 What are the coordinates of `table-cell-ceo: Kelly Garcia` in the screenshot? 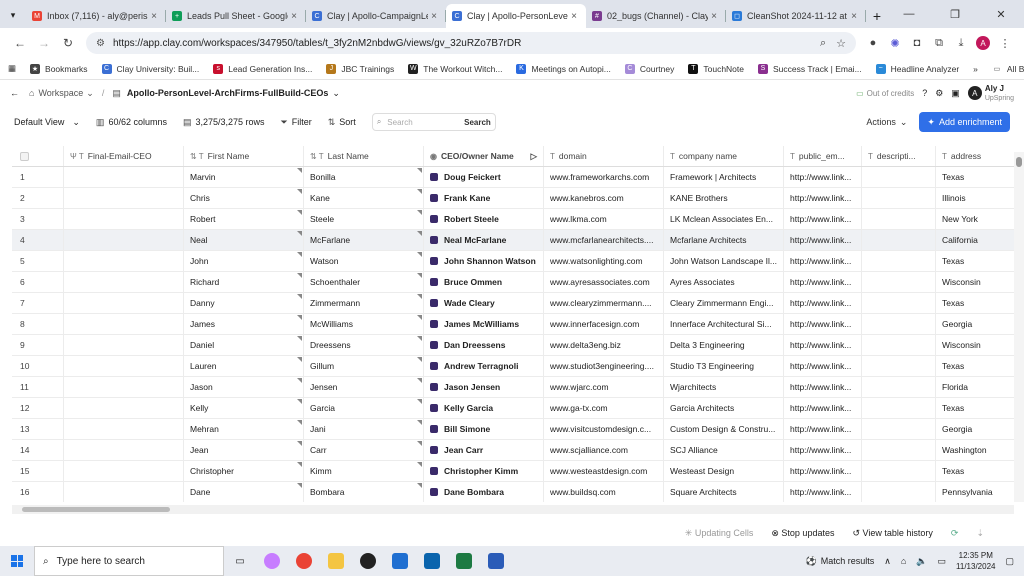 It's located at (484, 408).